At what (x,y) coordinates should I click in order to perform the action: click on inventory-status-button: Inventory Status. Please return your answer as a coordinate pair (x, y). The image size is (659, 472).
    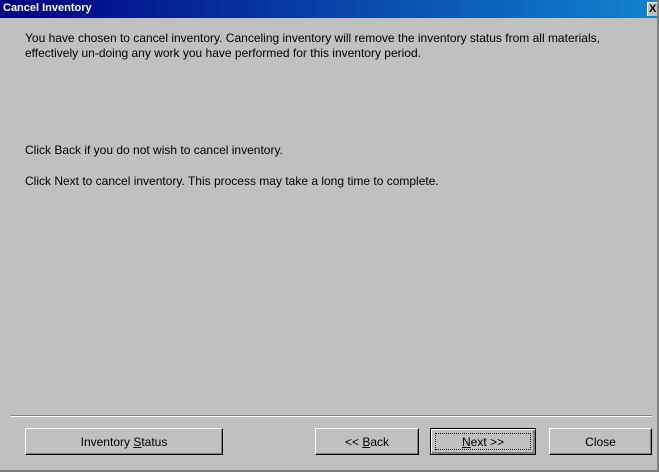
    Looking at the image, I should click on (124, 441).